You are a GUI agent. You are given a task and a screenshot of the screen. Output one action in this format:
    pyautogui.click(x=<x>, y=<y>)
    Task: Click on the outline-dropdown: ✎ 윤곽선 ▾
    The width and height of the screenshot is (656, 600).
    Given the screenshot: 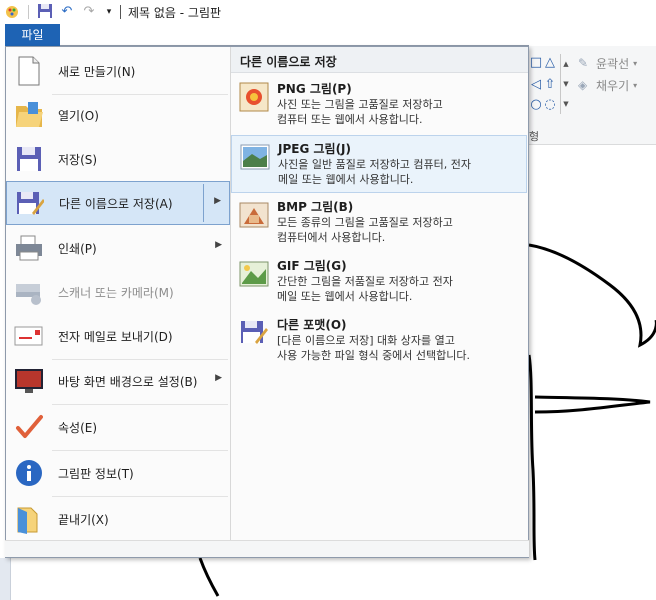 What is the action you would take?
    pyautogui.click(x=607, y=63)
    